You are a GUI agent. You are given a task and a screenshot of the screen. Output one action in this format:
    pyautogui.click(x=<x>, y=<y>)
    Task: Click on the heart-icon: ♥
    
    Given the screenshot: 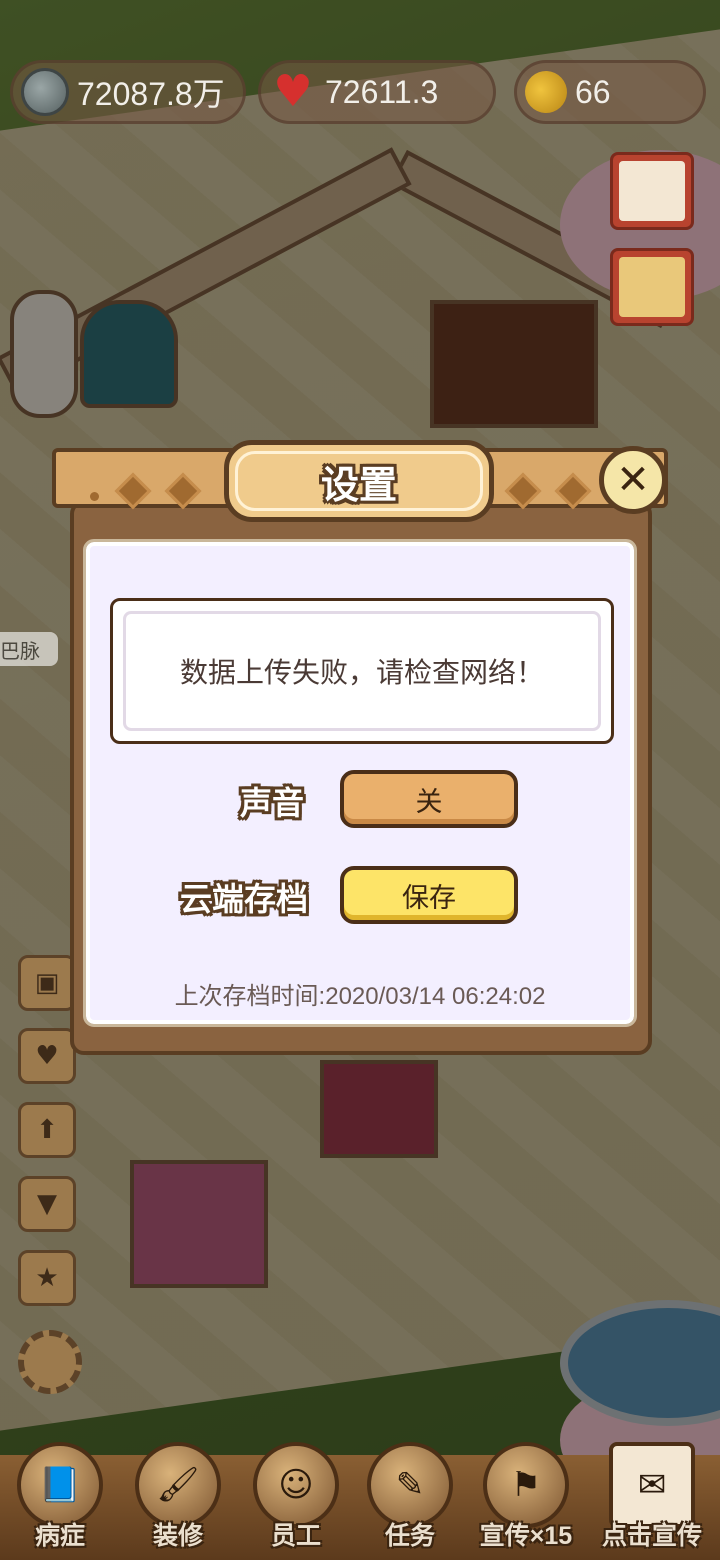 What is the action you would take?
    pyautogui.click(x=293, y=91)
    